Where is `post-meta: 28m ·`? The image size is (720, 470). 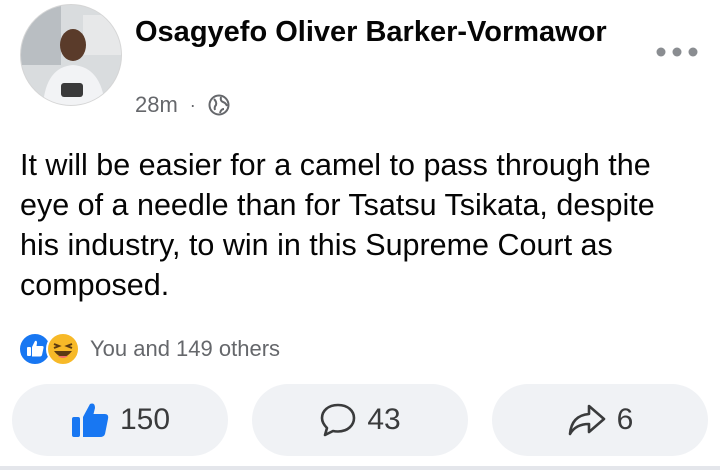
post-meta: 28m · is located at coordinates (182, 105).